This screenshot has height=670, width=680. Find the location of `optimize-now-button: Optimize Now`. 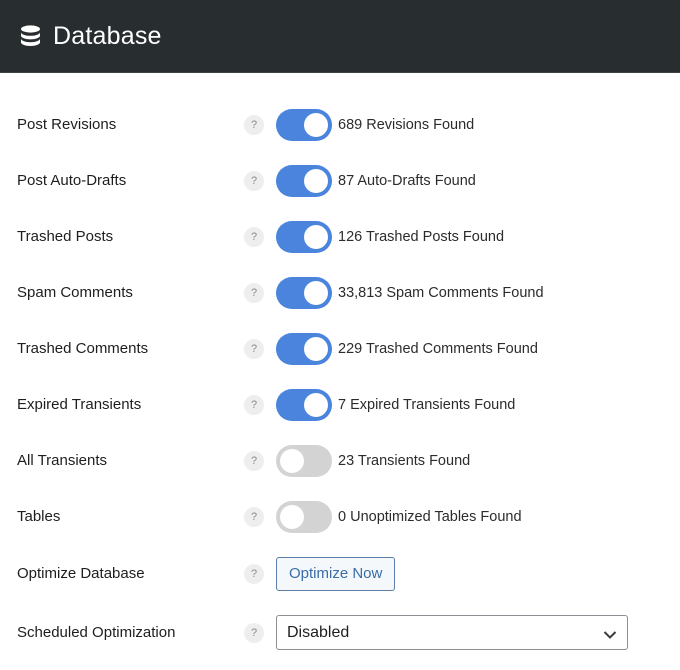

optimize-now-button: Optimize Now is located at coordinates (336, 574).